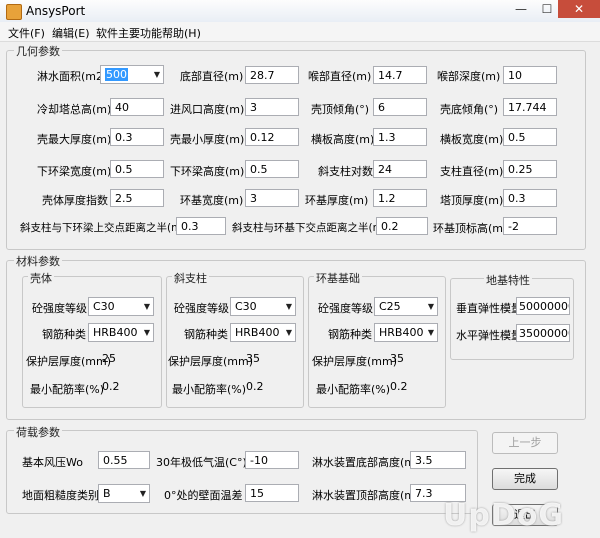 This screenshot has height=538, width=600. Describe the element at coordinates (397, 358) in the screenshot. I see `ring-cover-value: 35` at that location.